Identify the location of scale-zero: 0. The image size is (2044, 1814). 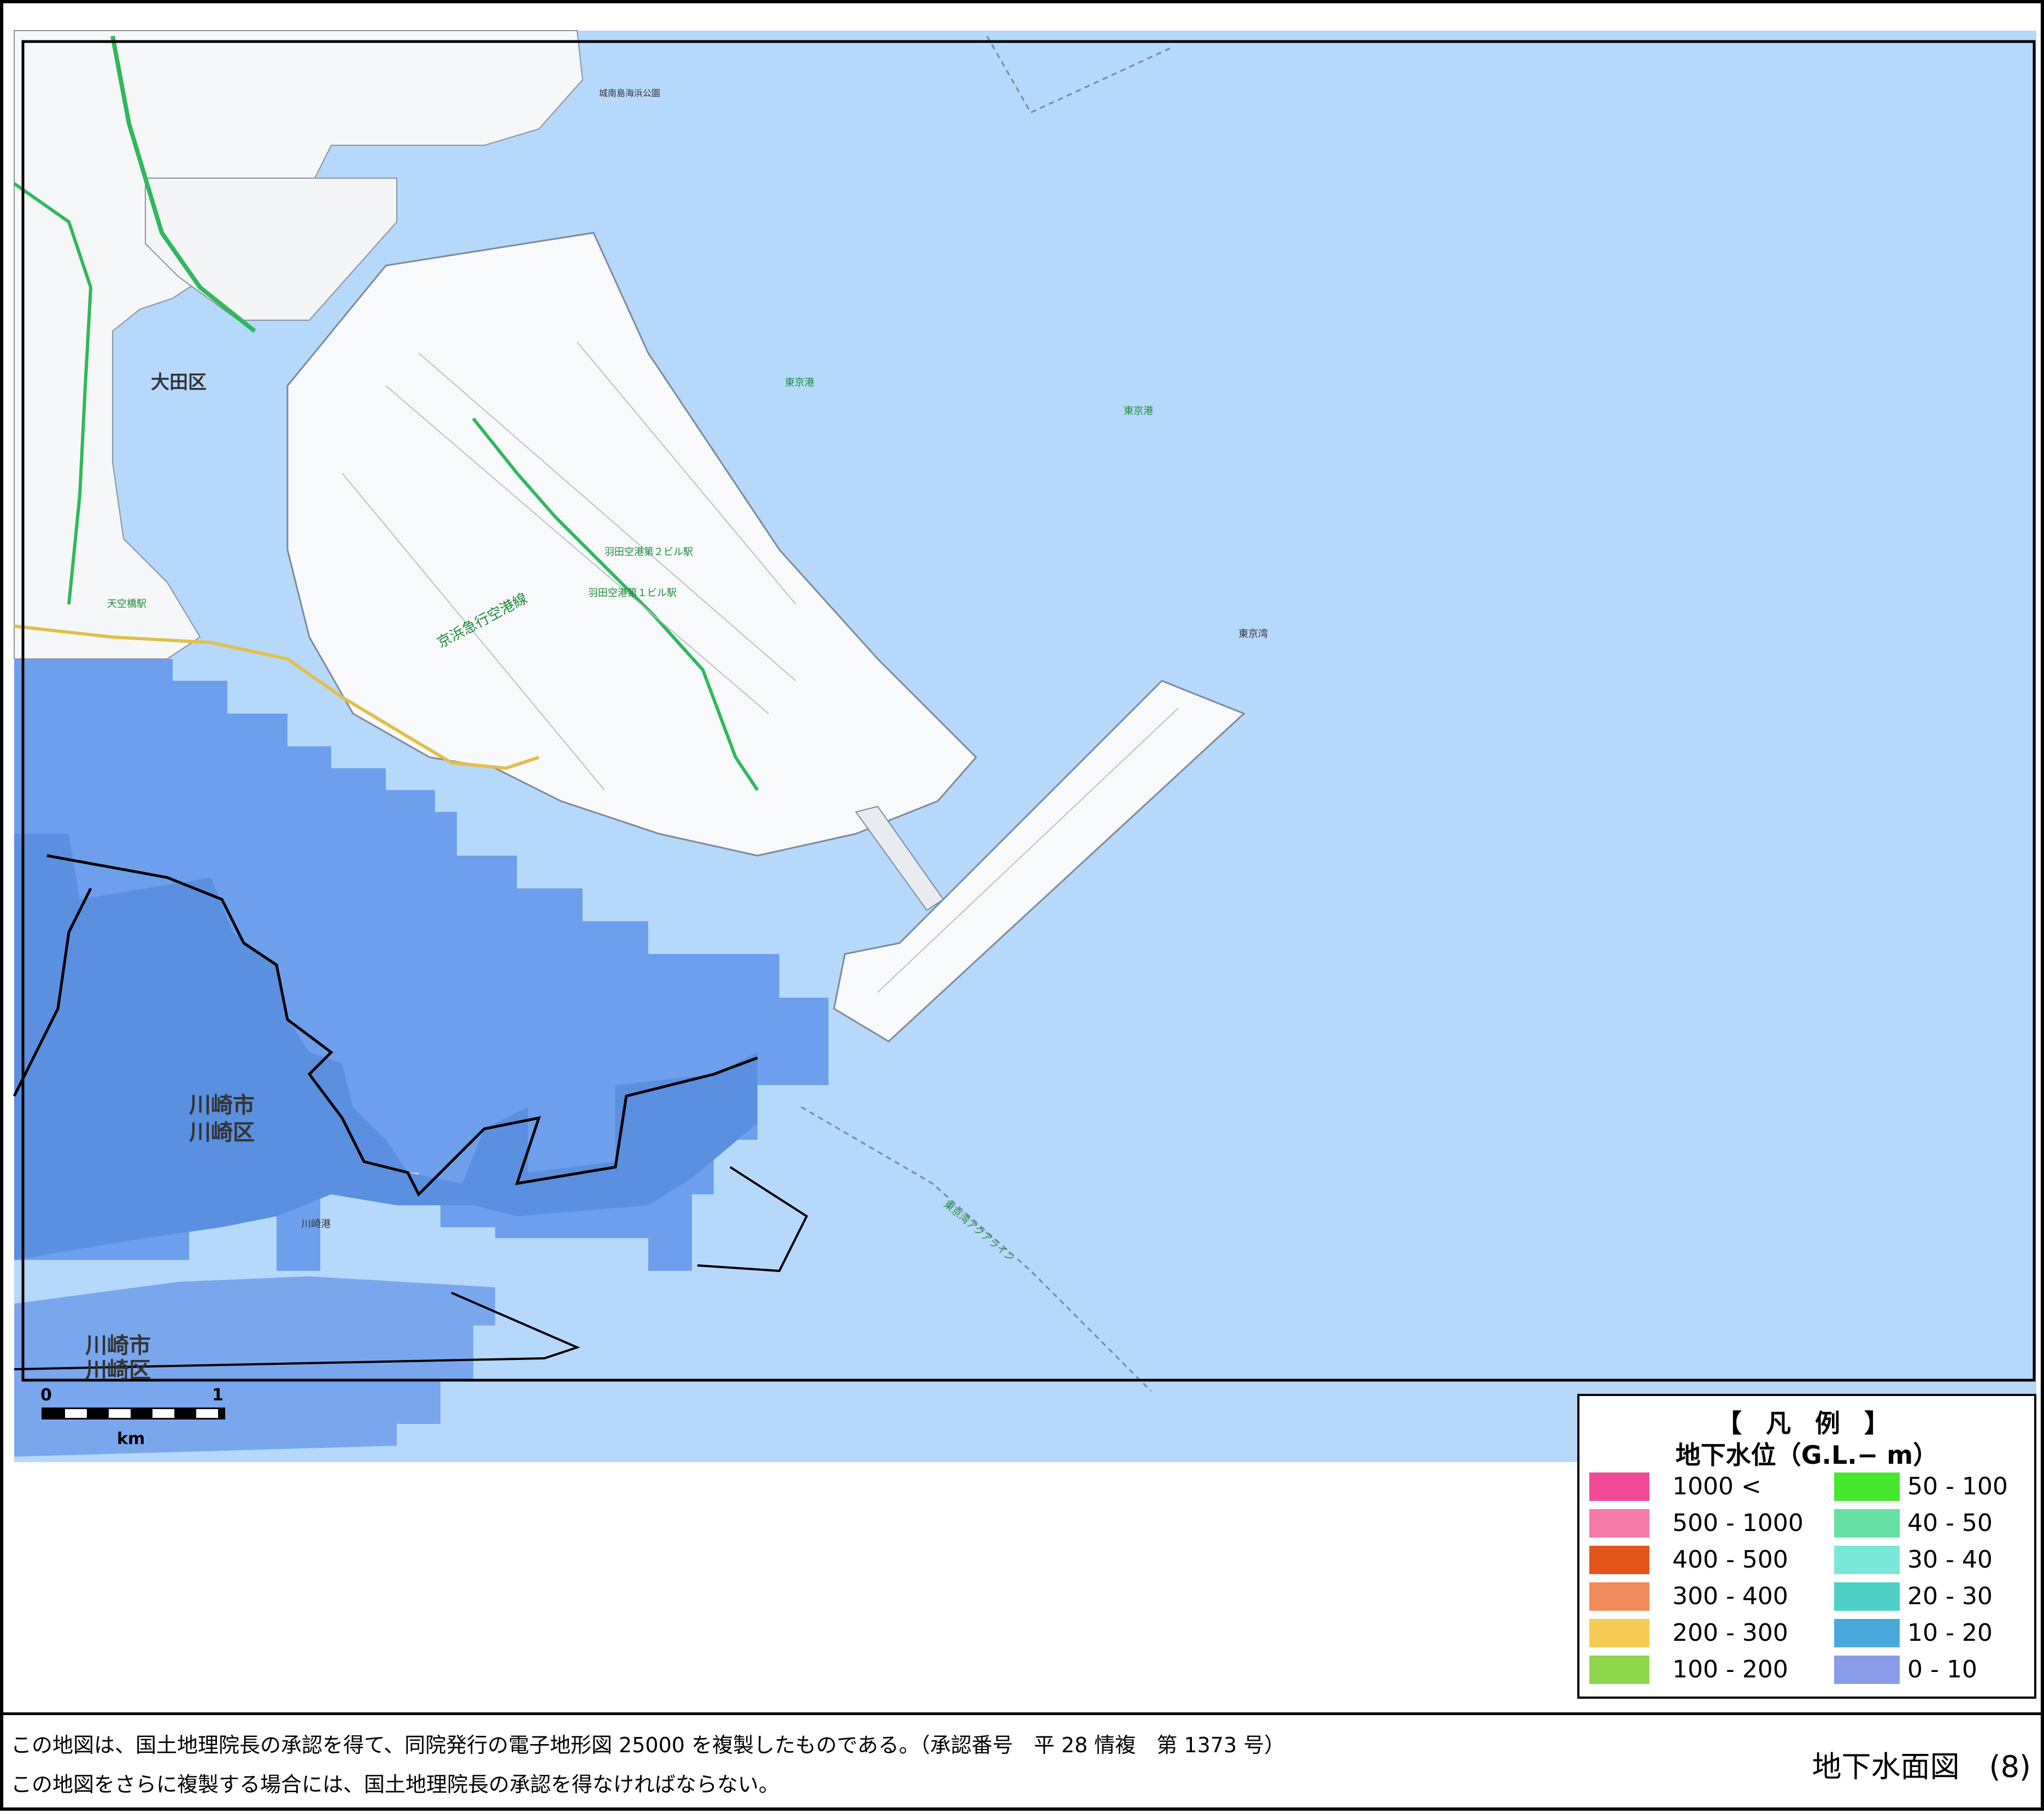
(46, 1395).